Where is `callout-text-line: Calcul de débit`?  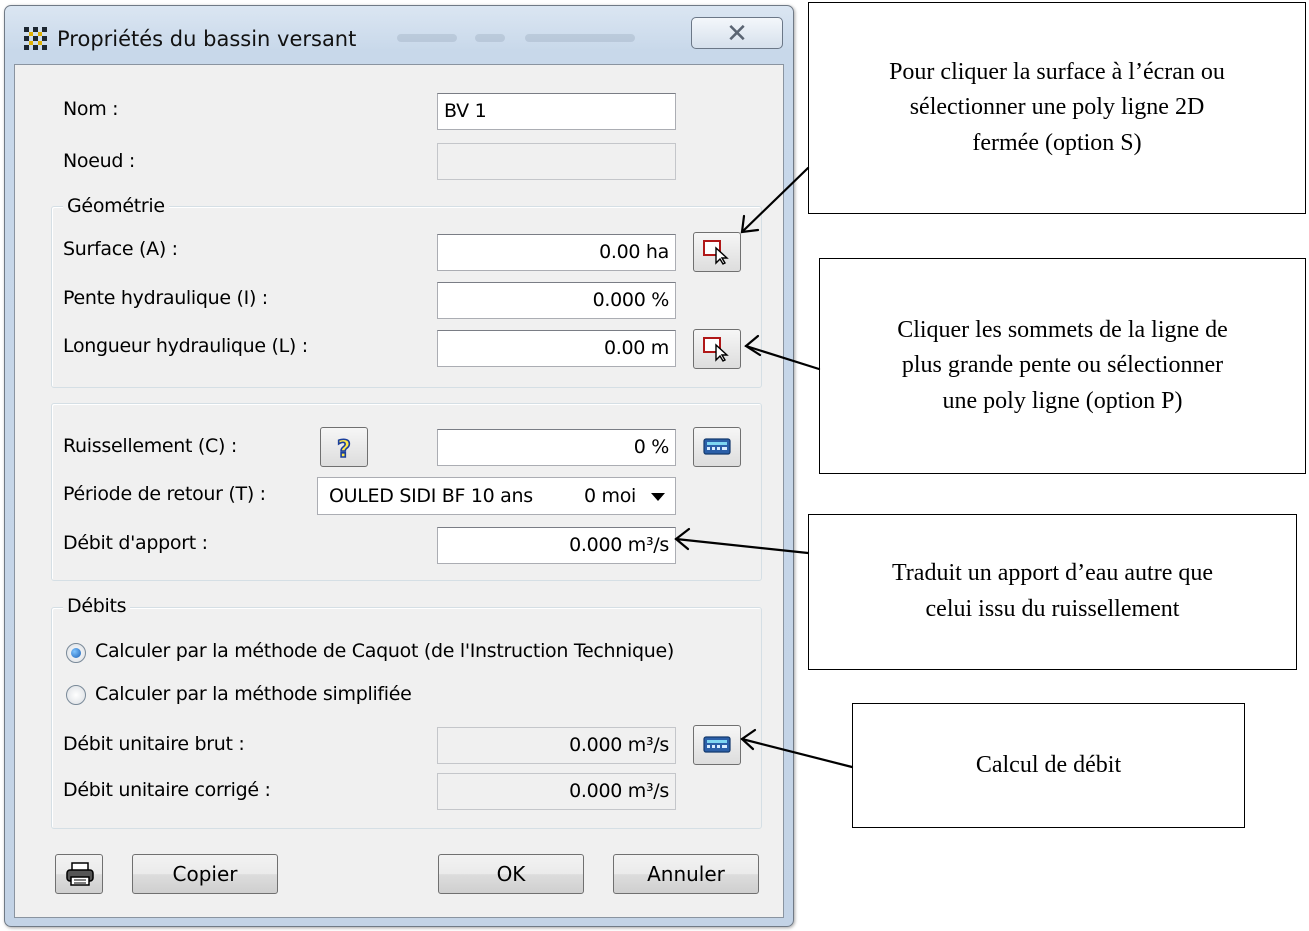
callout-text-line: Calcul de débit is located at coordinates (1048, 764).